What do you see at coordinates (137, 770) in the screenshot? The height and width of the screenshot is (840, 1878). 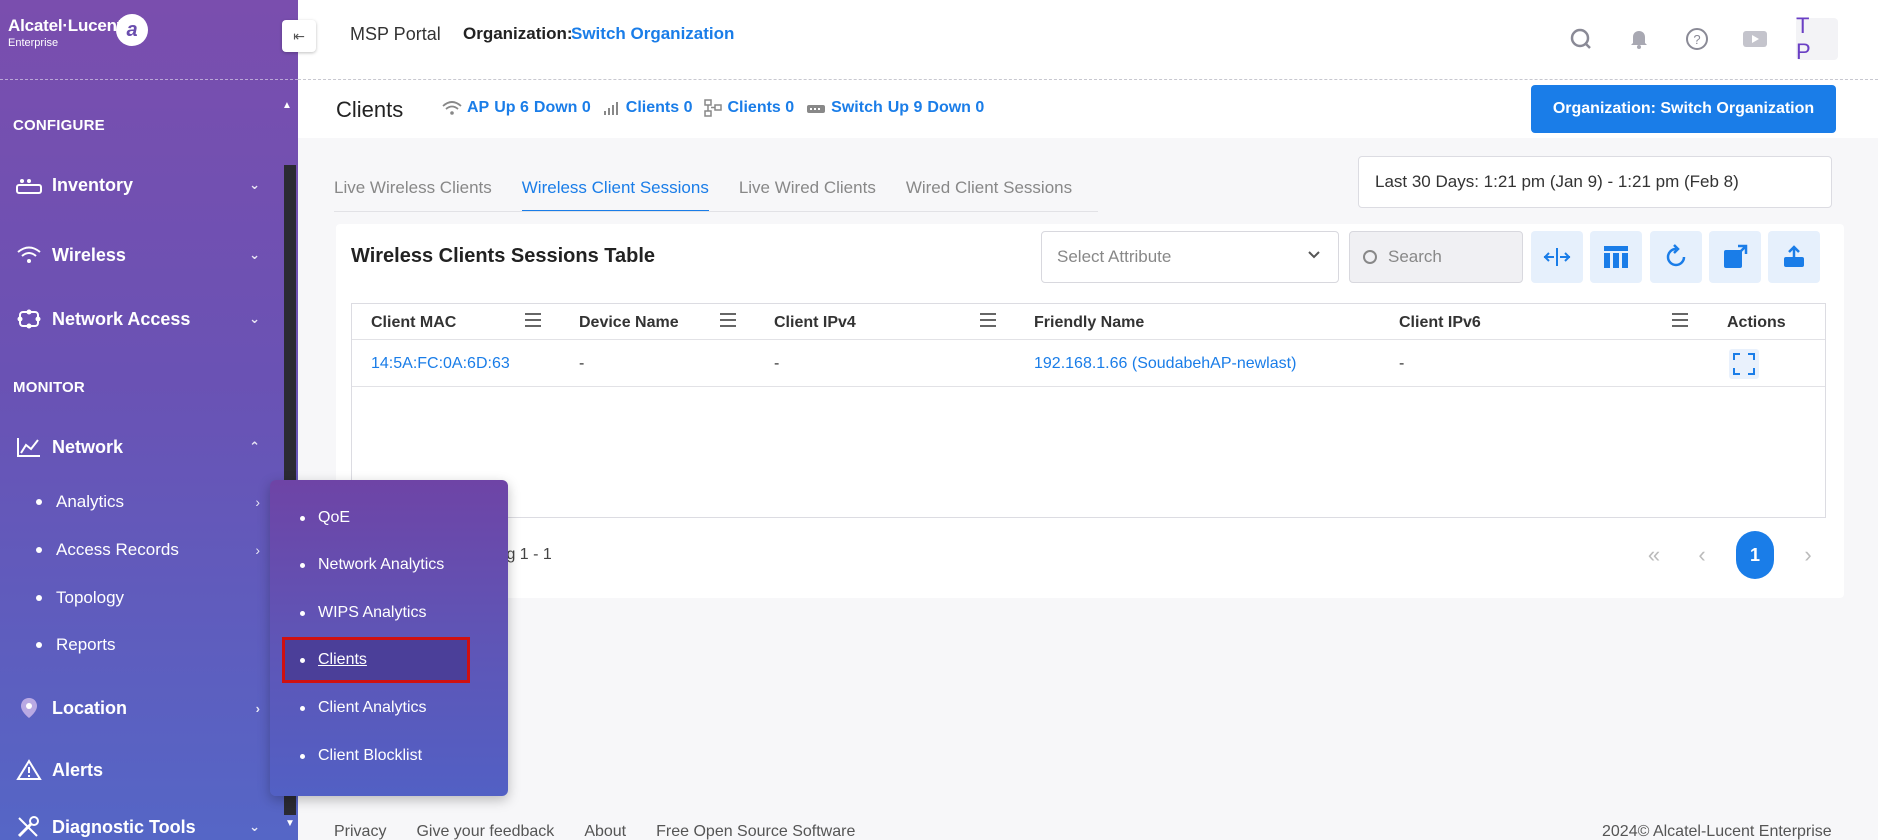 I see `sidebar-item-alerts: Alerts` at bounding box center [137, 770].